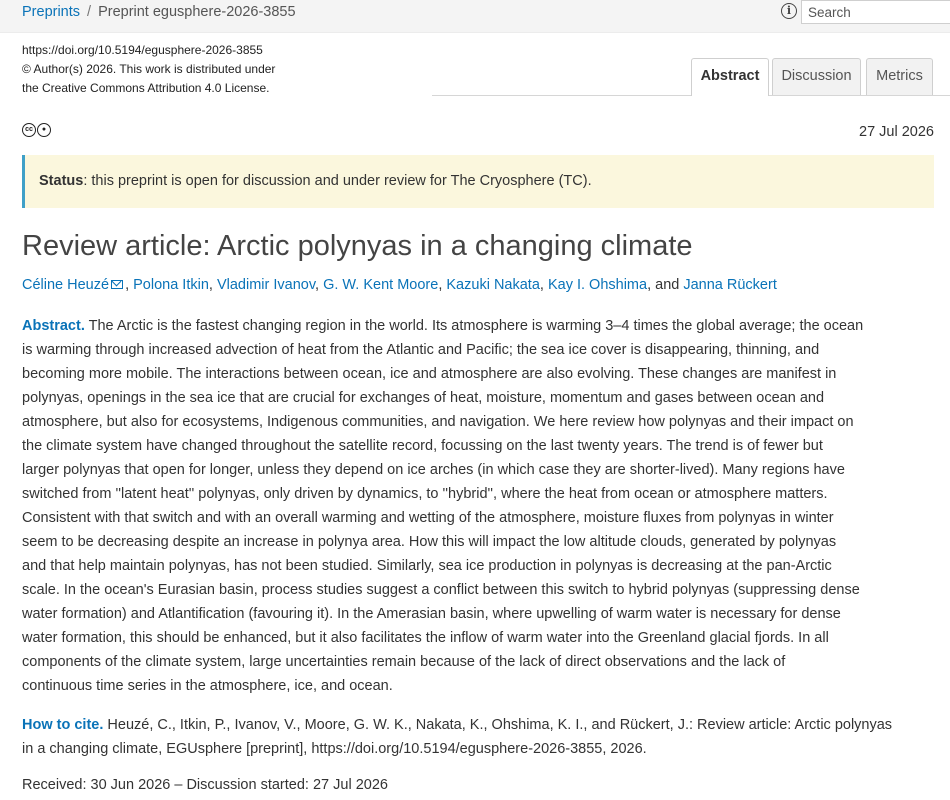  Describe the element at coordinates (29, 130) in the screenshot. I see `cc-icon: cc` at that location.